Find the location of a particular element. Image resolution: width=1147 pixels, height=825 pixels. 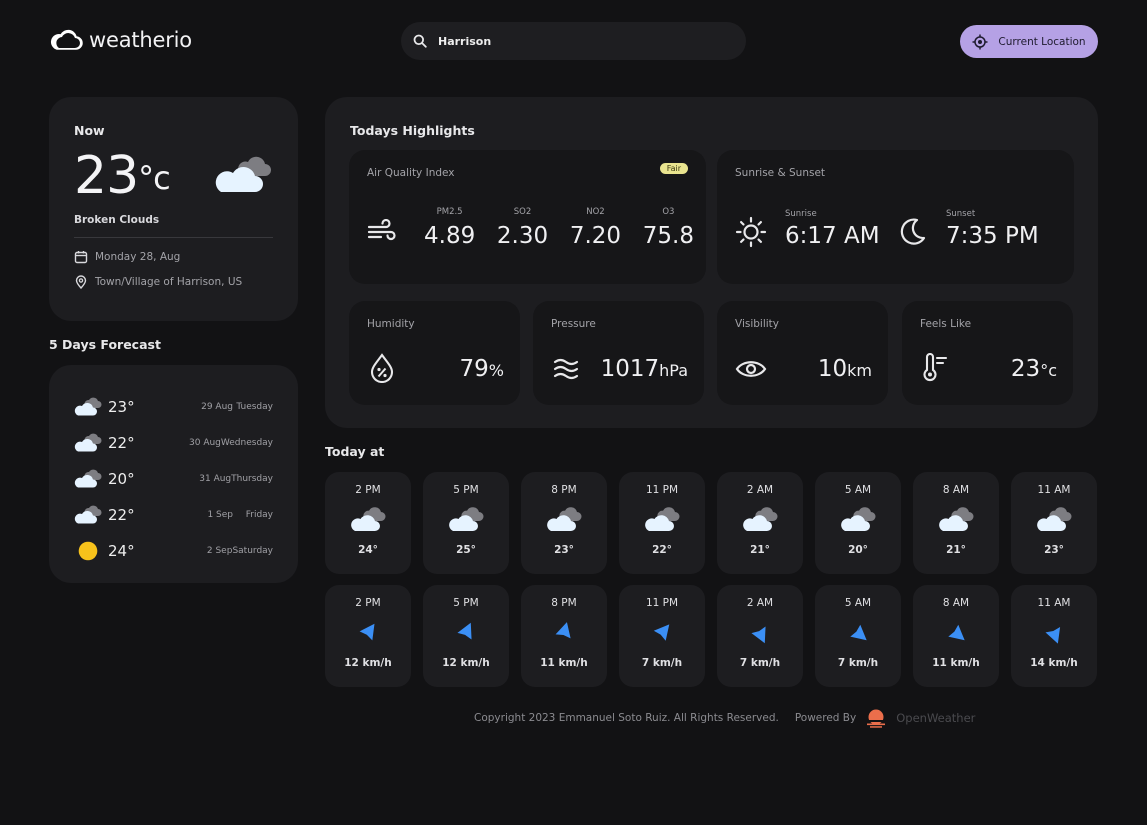

hourly-temp-card: 2 AM 21° is located at coordinates (760, 523).